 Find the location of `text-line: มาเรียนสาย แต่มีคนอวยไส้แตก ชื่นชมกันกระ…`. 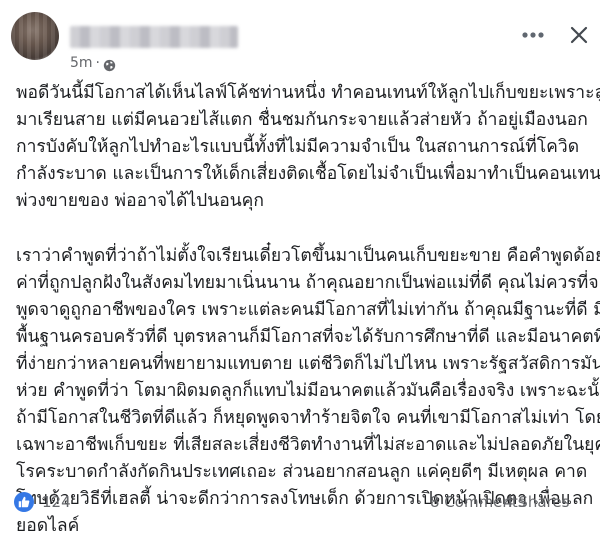

text-line: มาเรียนสาย แต่มีคนอวยไส้แตก ชื่นชมกันกระ… is located at coordinates (302, 120).